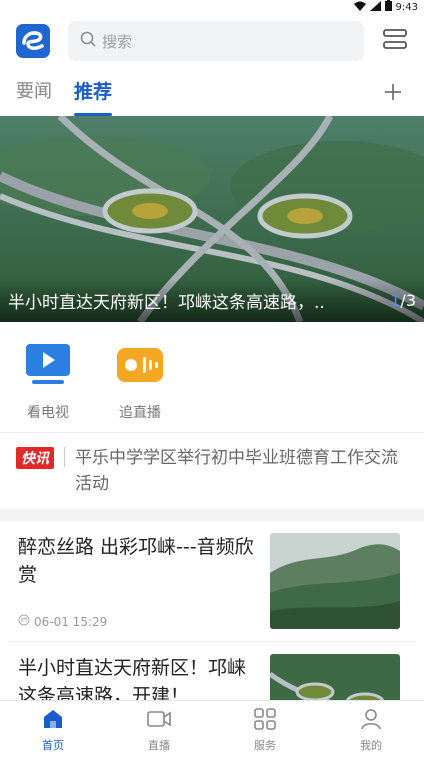 Image resolution: width=424 pixels, height=758 pixels. What do you see at coordinates (371, 745) in the screenshot?
I see `nav-mine-label: 我的` at bounding box center [371, 745].